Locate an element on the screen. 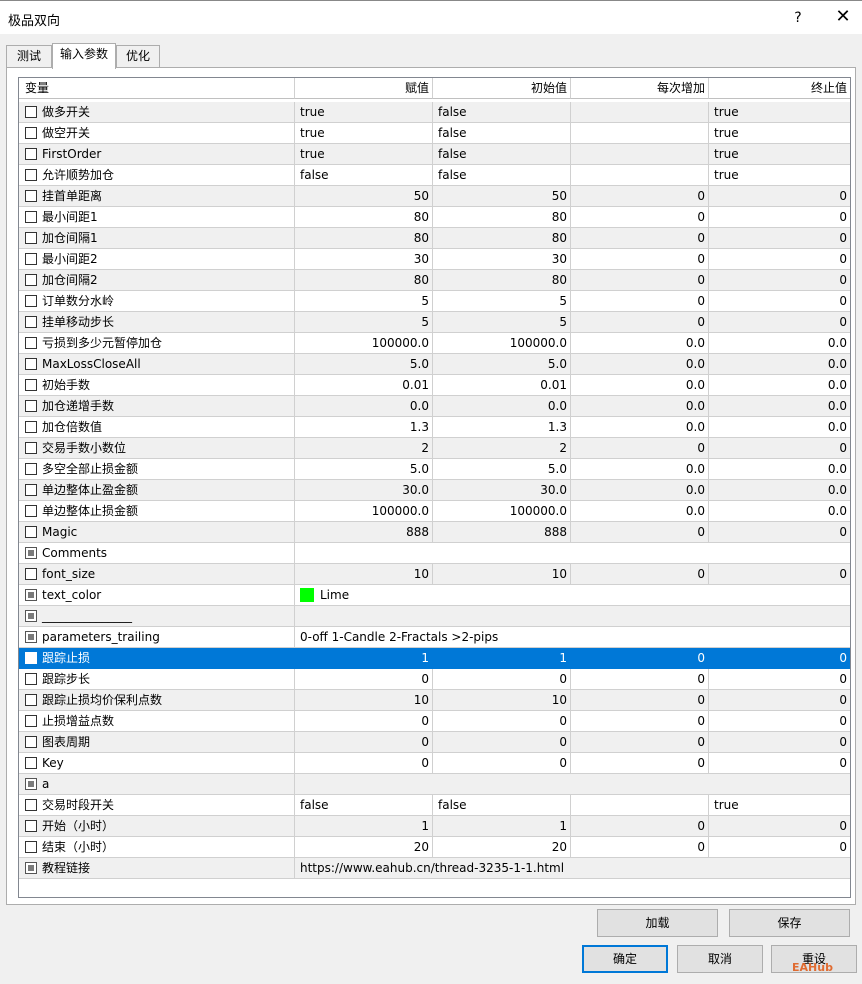  value-cell: 888 is located at coordinates (364, 532).